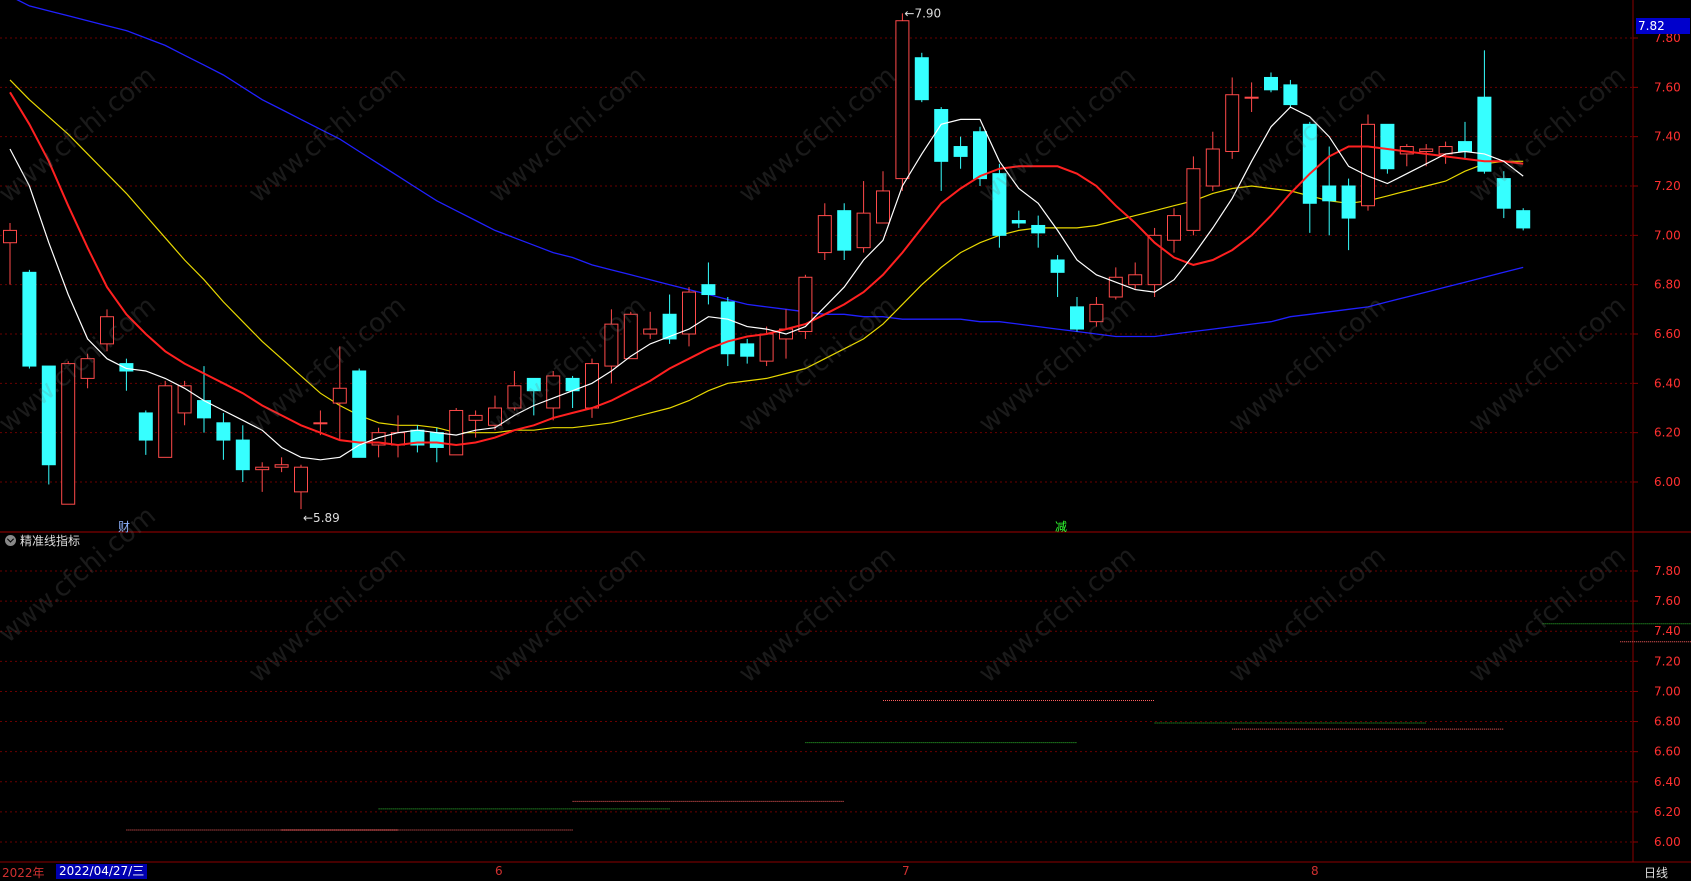 This screenshot has height=881, width=1691. I want to click on sub-y-tick-label: 6.20, so click(1667, 812).